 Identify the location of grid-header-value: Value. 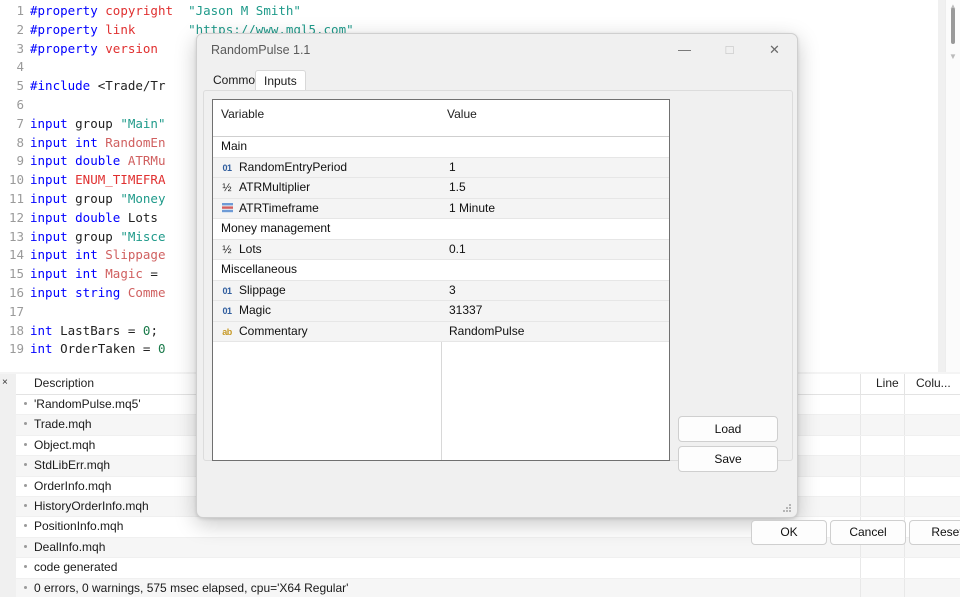
(462, 114).